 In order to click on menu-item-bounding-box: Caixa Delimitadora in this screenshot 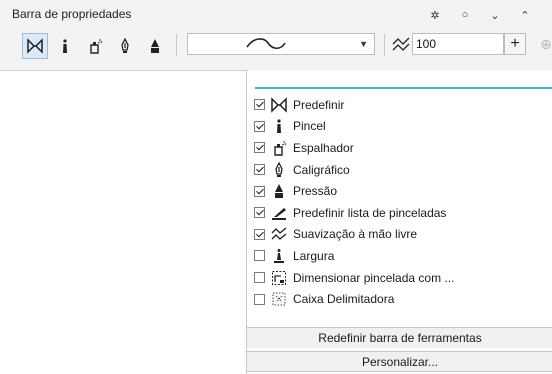, I will do `click(354, 299)`.